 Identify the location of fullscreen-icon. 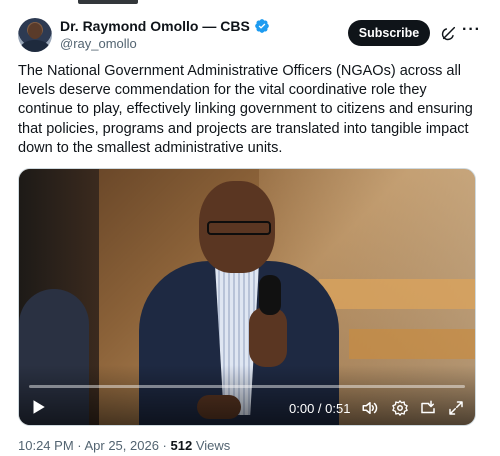
(456, 408).